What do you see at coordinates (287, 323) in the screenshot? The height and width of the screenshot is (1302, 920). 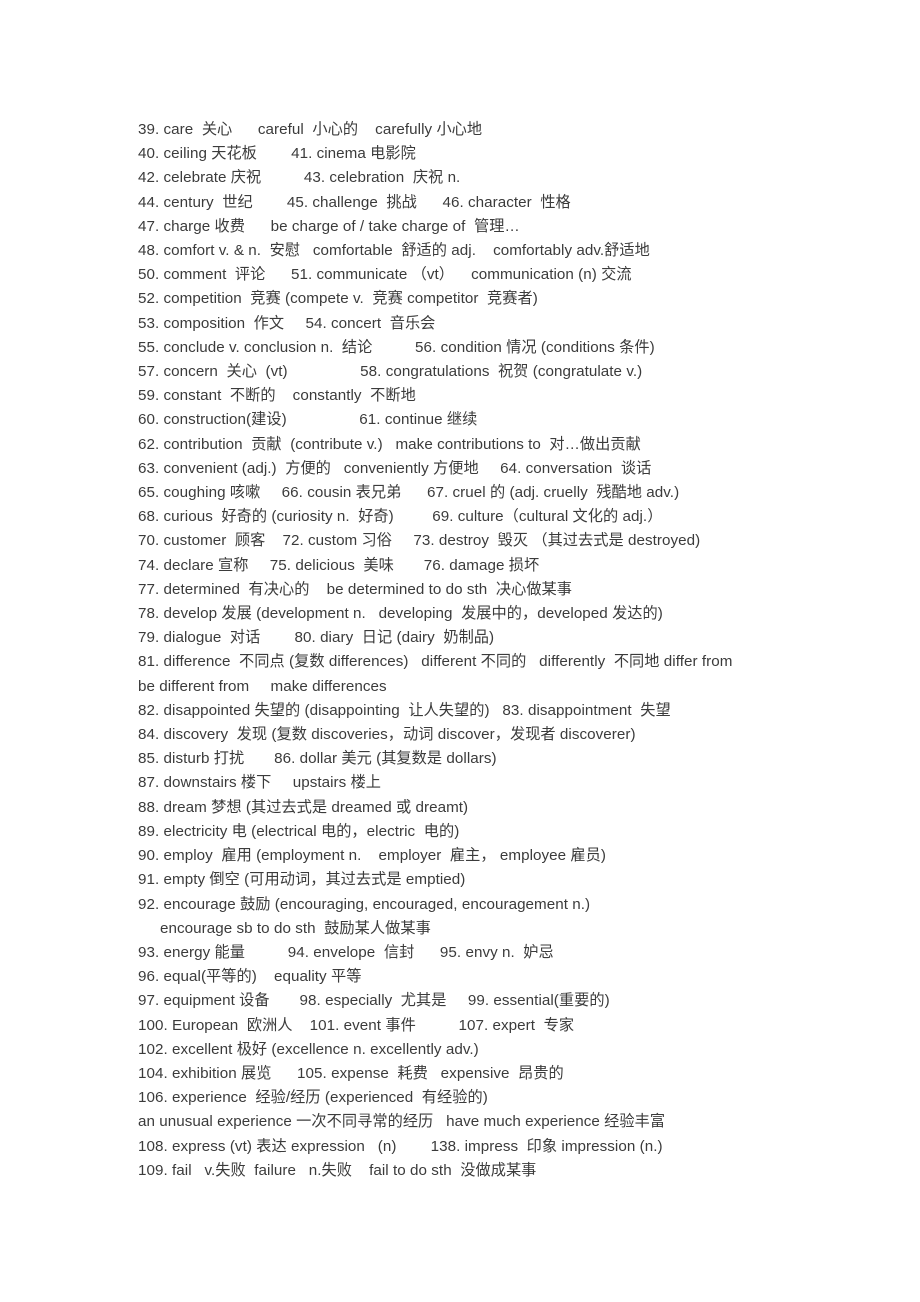 I see `list-item: 53. composition 作文 54. concert 音乐会` at bounding box center [287, 323].